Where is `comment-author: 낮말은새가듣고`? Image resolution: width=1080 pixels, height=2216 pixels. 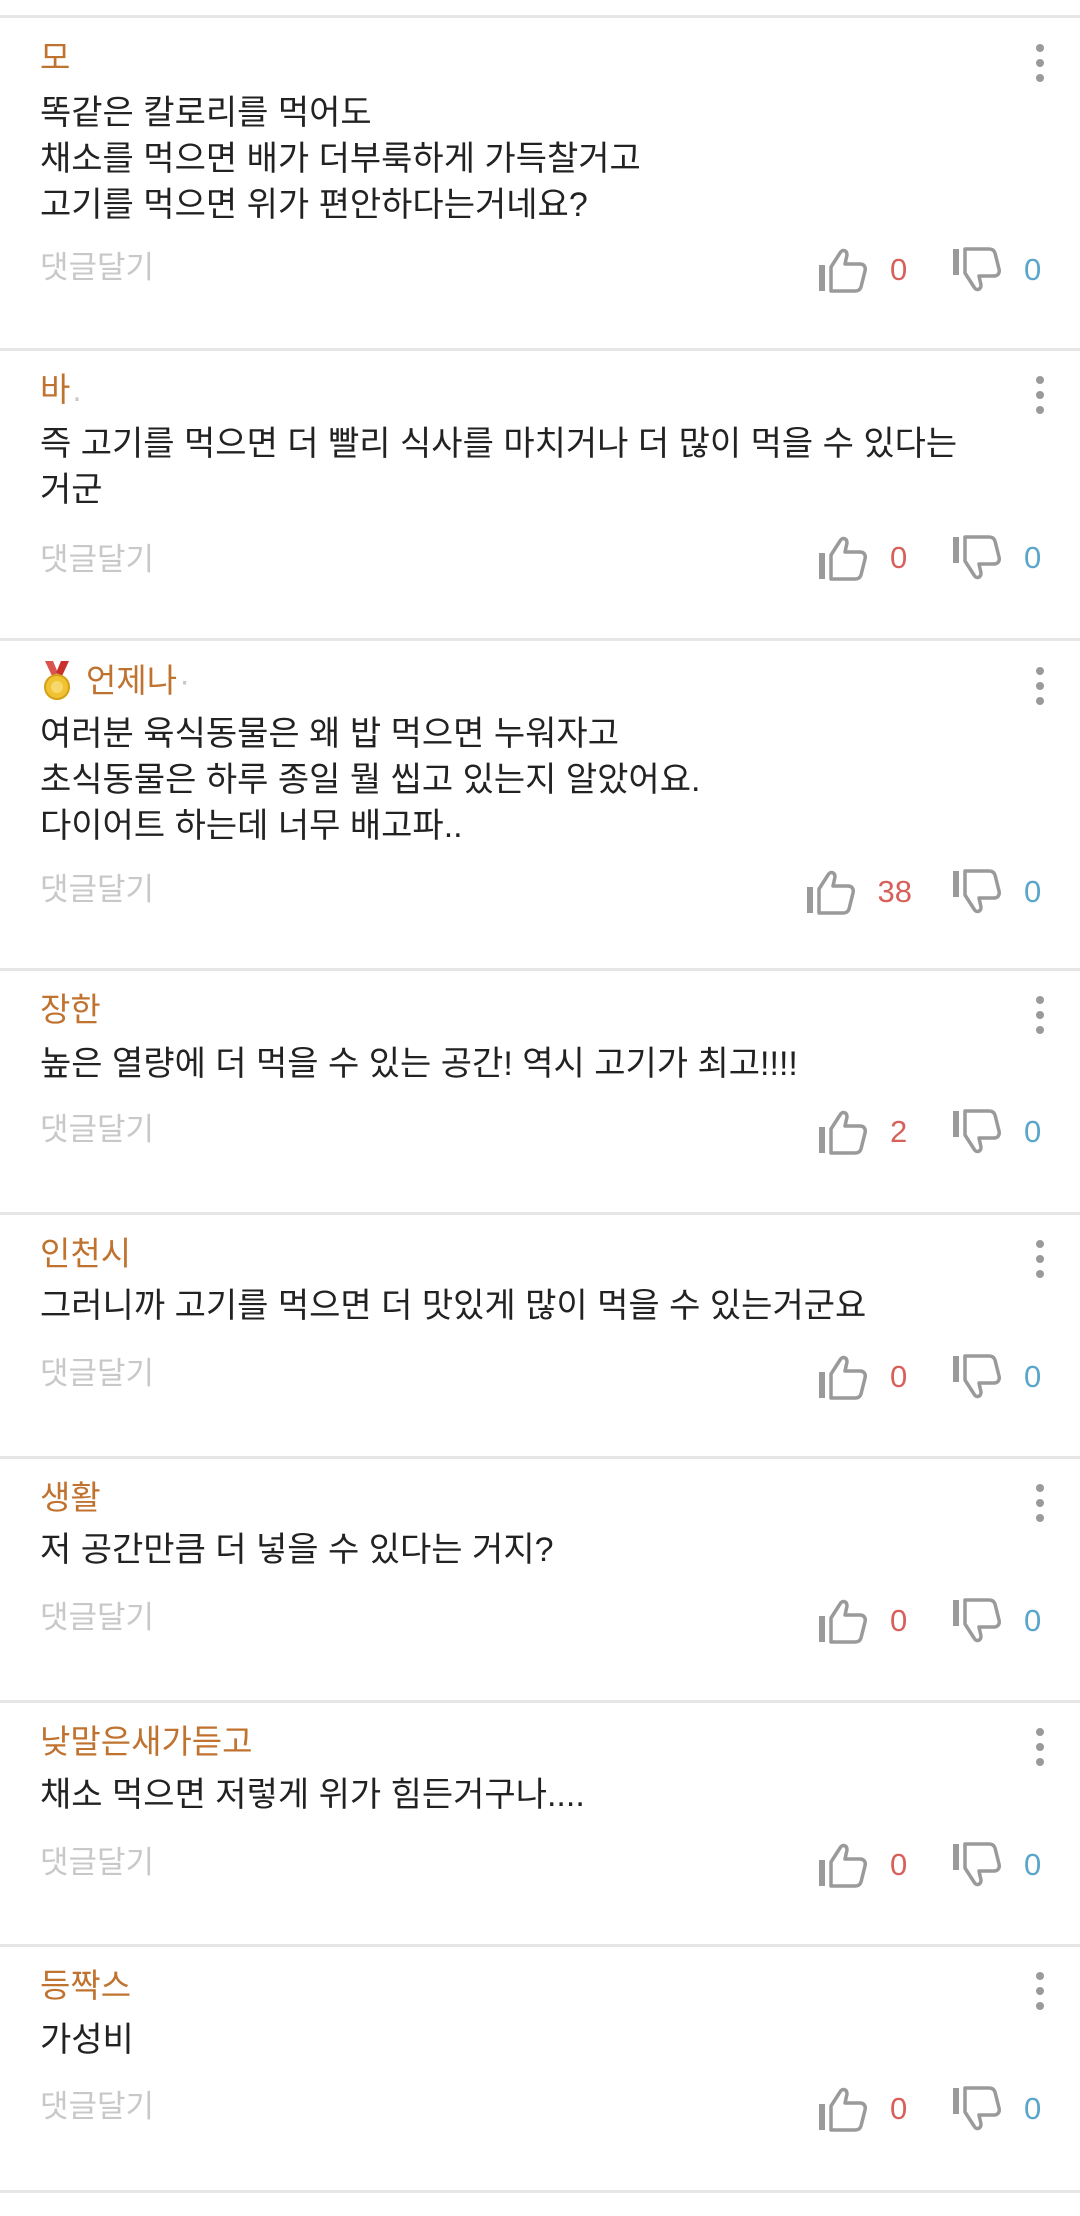 comment-author: 낮말은새가듣고 is located at coordinates (147, 1742).